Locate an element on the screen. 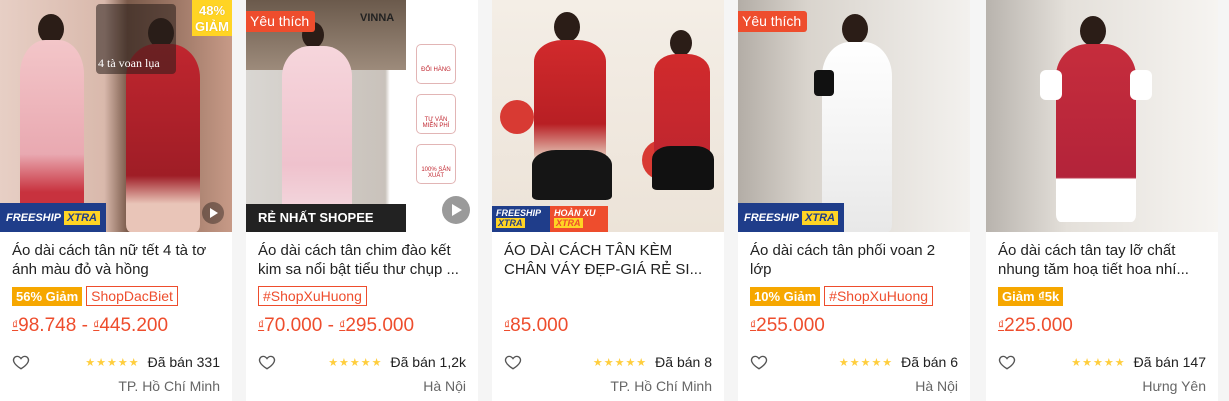 Image resolution: width=1229 pixels, height=401 pixels. sold-count: Đã bán 8 is located at coordinates (683, 362).